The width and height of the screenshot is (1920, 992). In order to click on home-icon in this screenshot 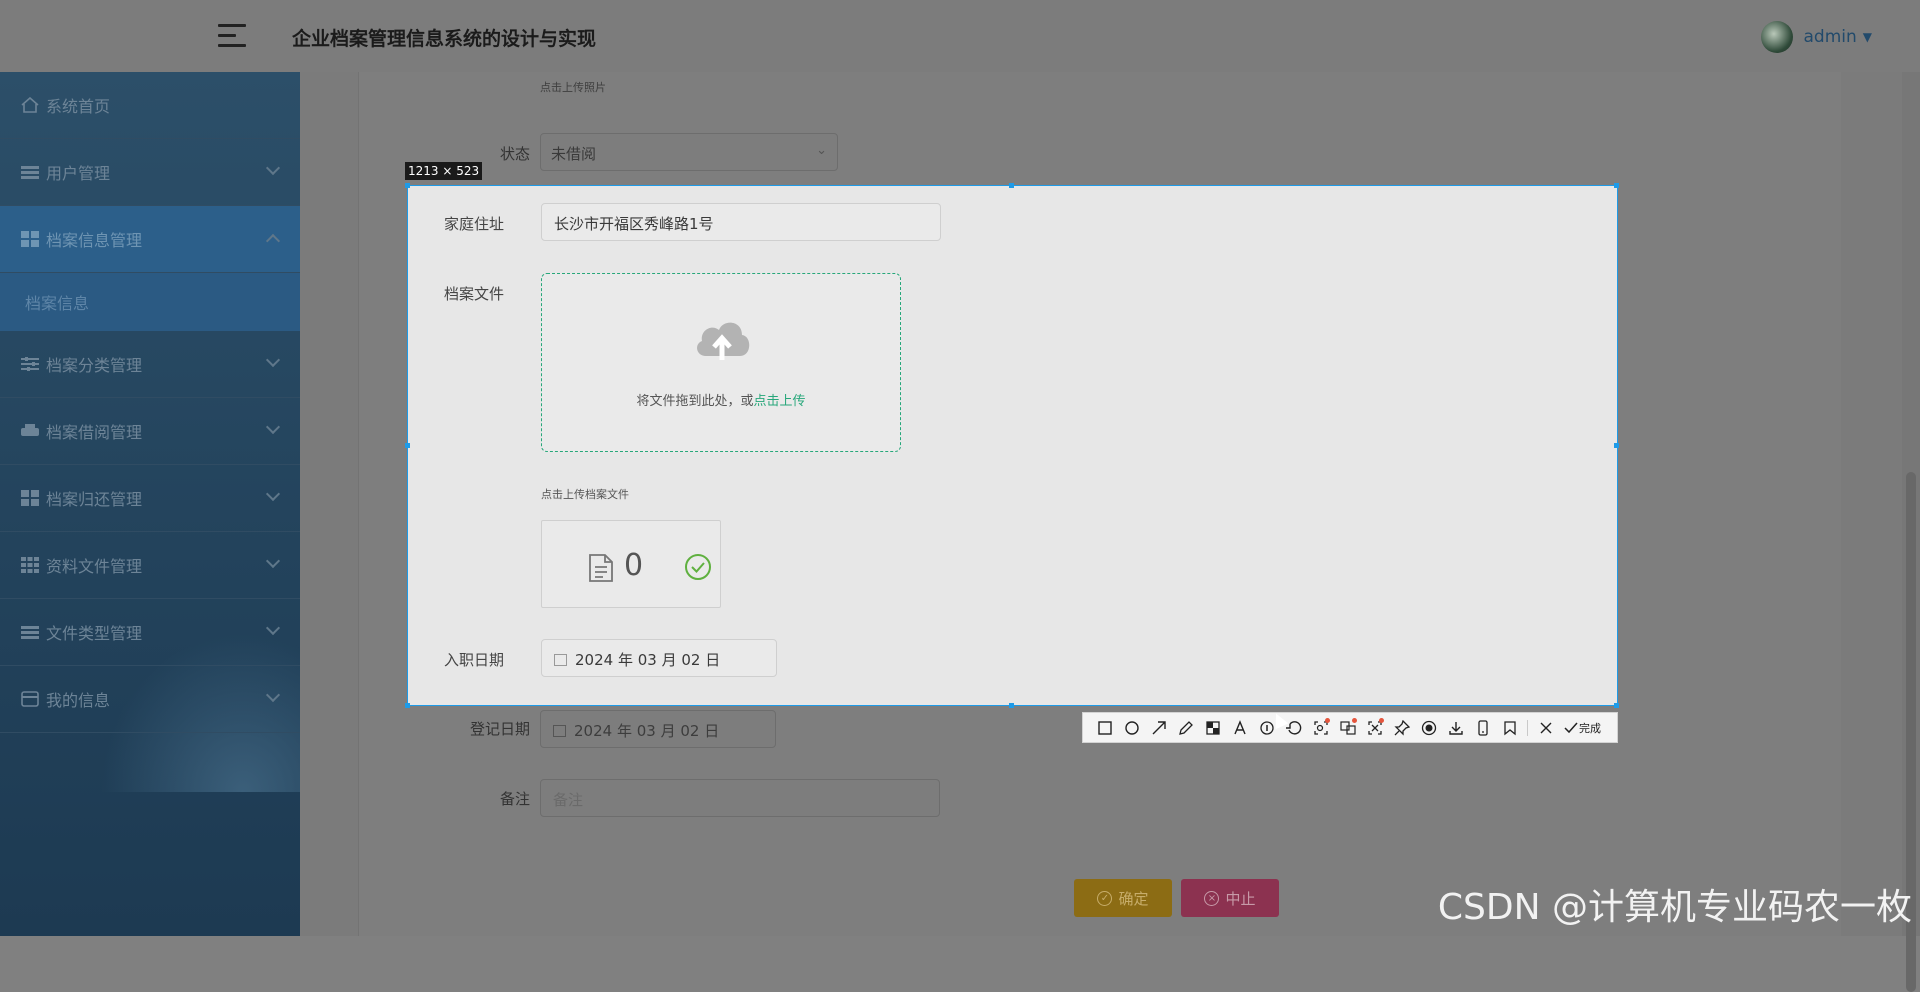, I will do `click(30, 105)`.